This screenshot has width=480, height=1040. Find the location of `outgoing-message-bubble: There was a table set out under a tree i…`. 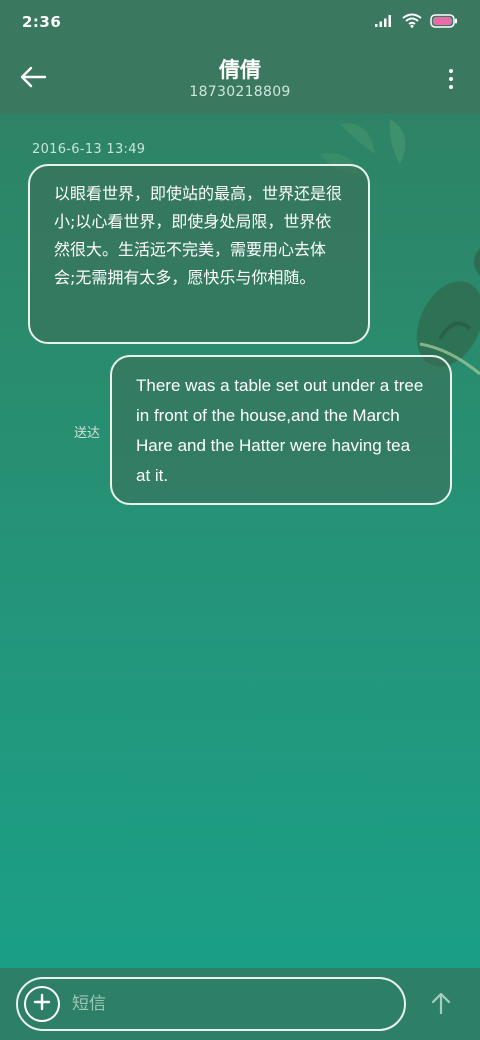

outgoing-message-bubble: There was a table set out under a tree i… is located at coordinates (281, 430).